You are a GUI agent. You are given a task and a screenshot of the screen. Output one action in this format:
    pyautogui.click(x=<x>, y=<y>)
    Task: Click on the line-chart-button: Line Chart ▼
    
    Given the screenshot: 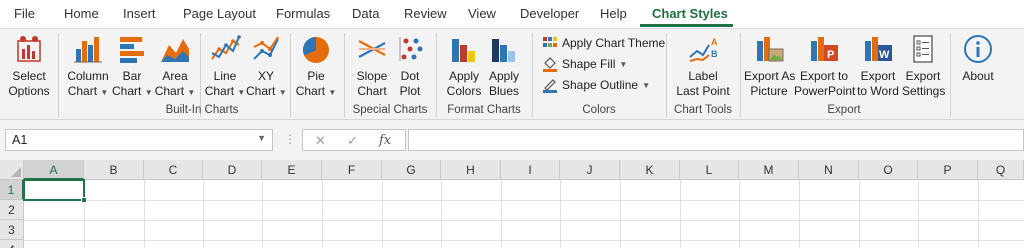 What is the action you would take?
    pyautogui.click(x=225, y=65)
    